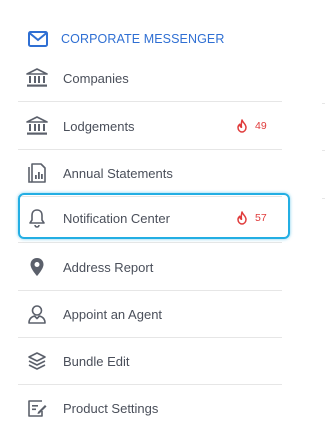 This screenshot has width=325, height=433. What do you see at coordinates (37, 408) in the screenshot?
I see `edit-list-icon` at bounding box center [37, 408].